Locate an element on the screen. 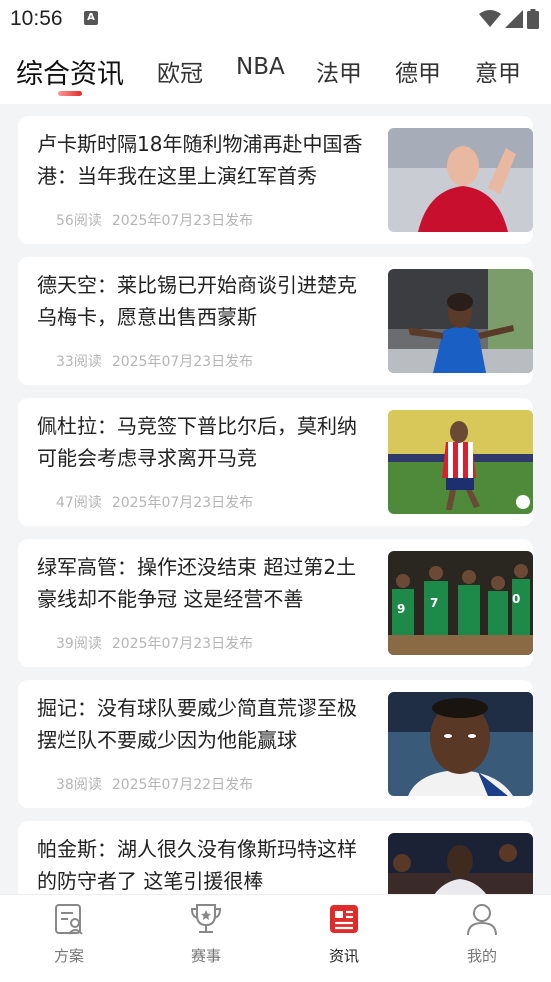 This screenshot has height=982, width=551. bottom-navigation: 方案 赛事 资讯 我的 is located at coordinates (275, 938).